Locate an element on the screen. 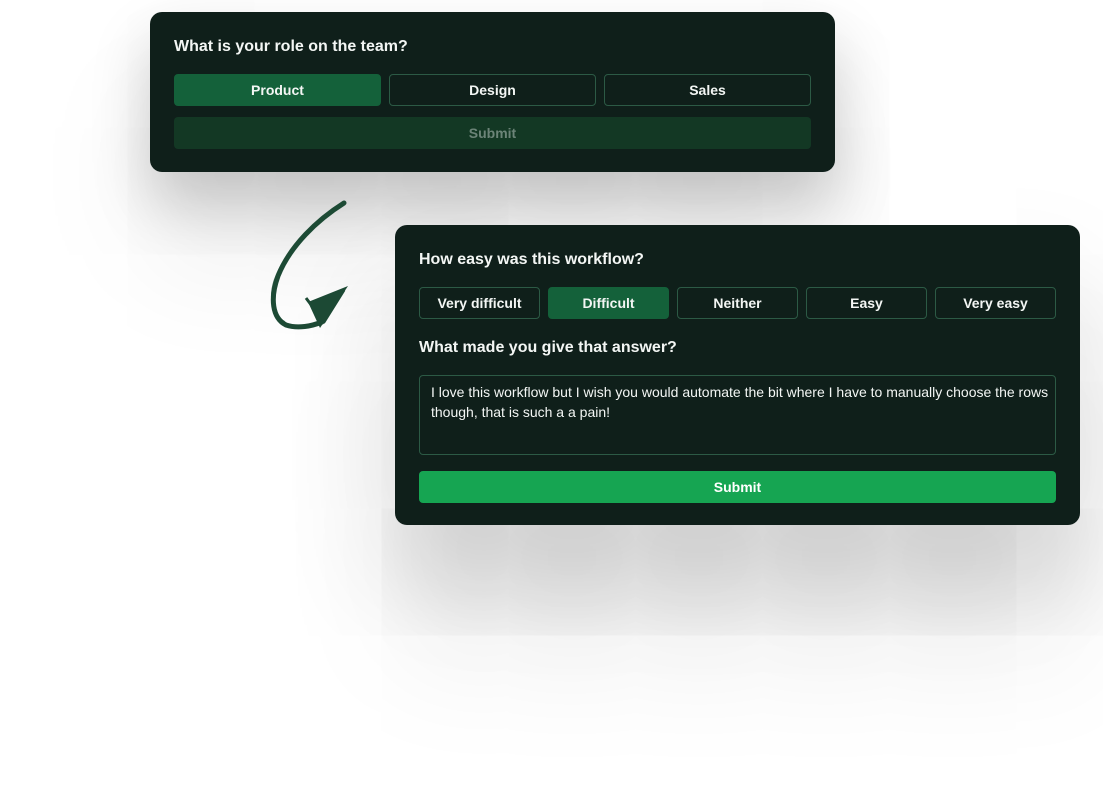 This screenshot has width=1103, height=797. hand-drawn-curved-arrow-icon is located at coordinates (309, 265).